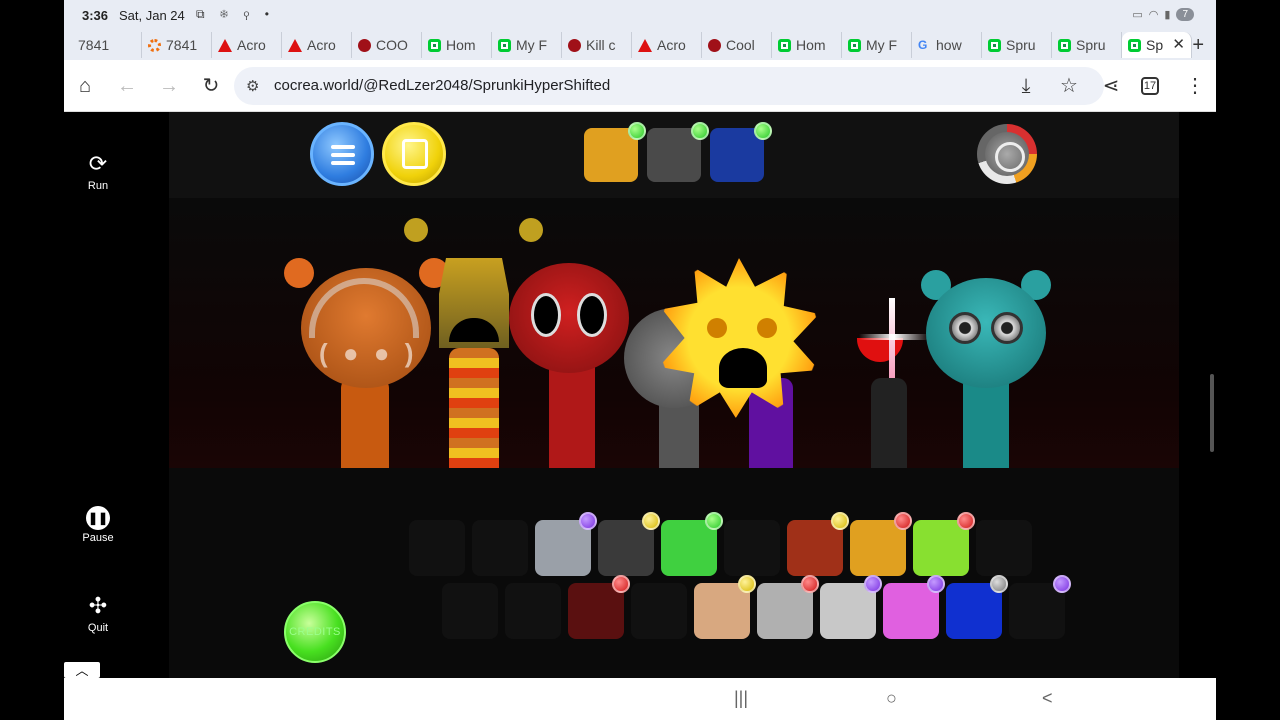 This screenshot has height=720, width=1280. What do you see at coordinates (741, 152) in the screenshot?
I see `blue-hat-slot` at bounding box center [741, 152].